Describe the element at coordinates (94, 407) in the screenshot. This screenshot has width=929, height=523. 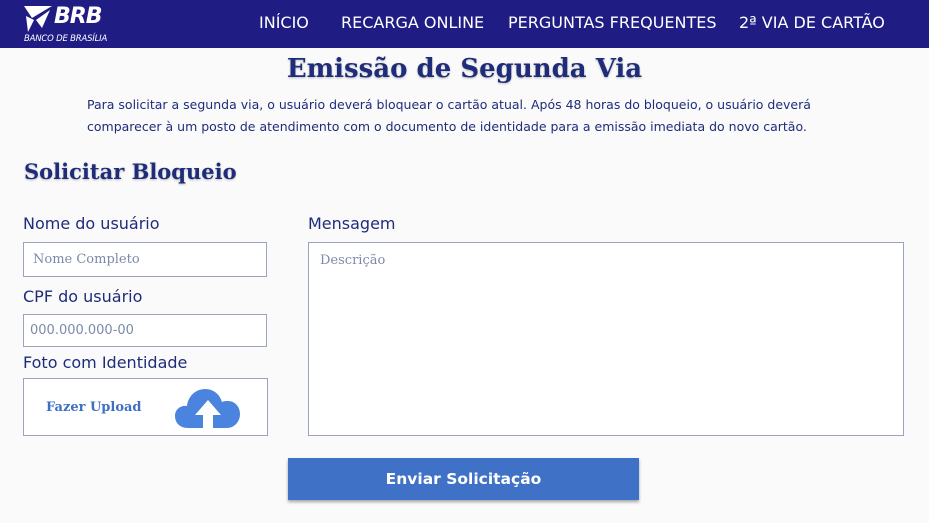
I see `upload-label: Fazer Upload` at that location.